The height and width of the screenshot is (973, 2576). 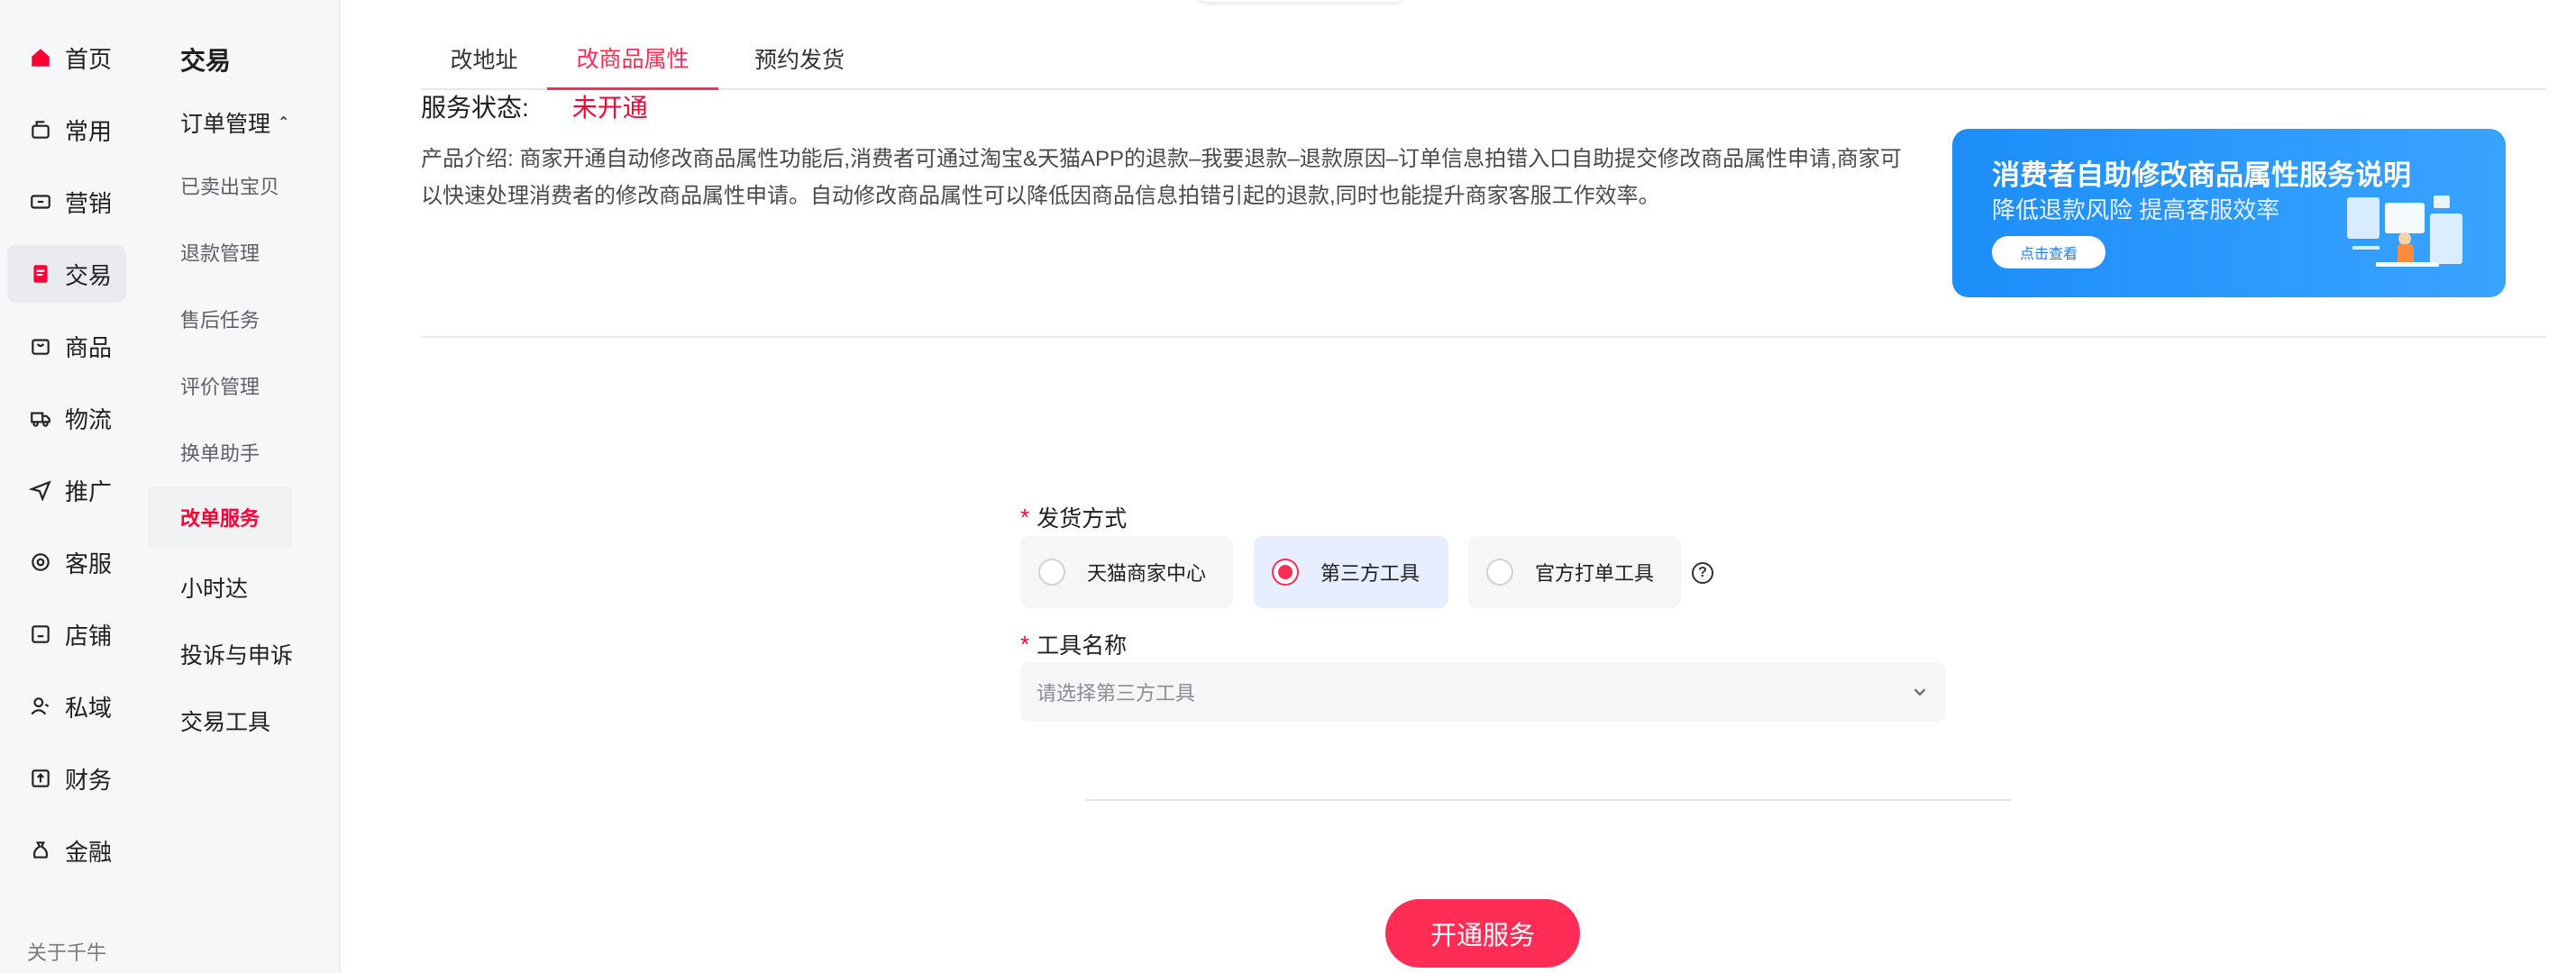 What do you see at coordinates (40, 778) in the screenshot?
I see `finance-icon` at bounding box center [40, 778].